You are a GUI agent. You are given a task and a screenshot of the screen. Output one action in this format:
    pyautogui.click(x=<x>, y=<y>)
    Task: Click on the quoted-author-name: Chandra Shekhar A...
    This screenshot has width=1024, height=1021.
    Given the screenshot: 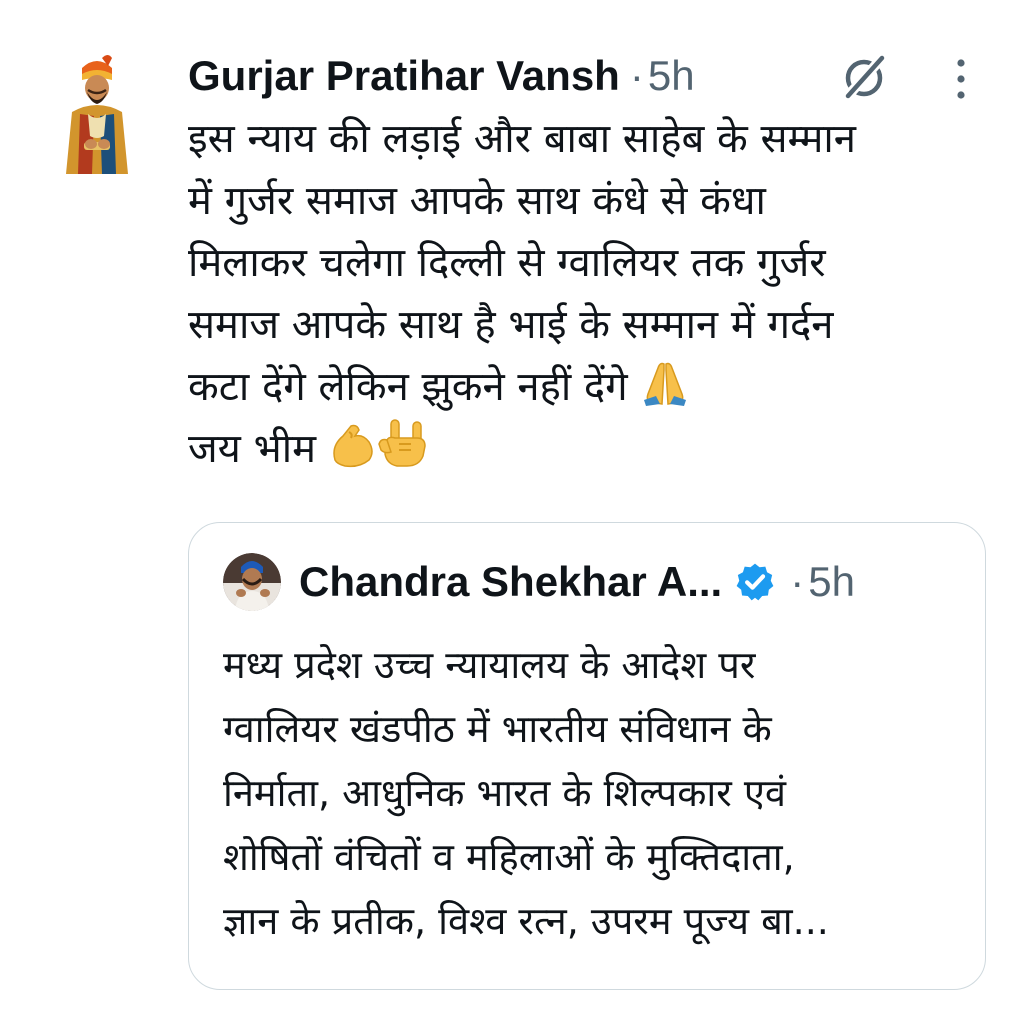 What is the action you would take?
    pyautogui.click(x=510, y=582)
    